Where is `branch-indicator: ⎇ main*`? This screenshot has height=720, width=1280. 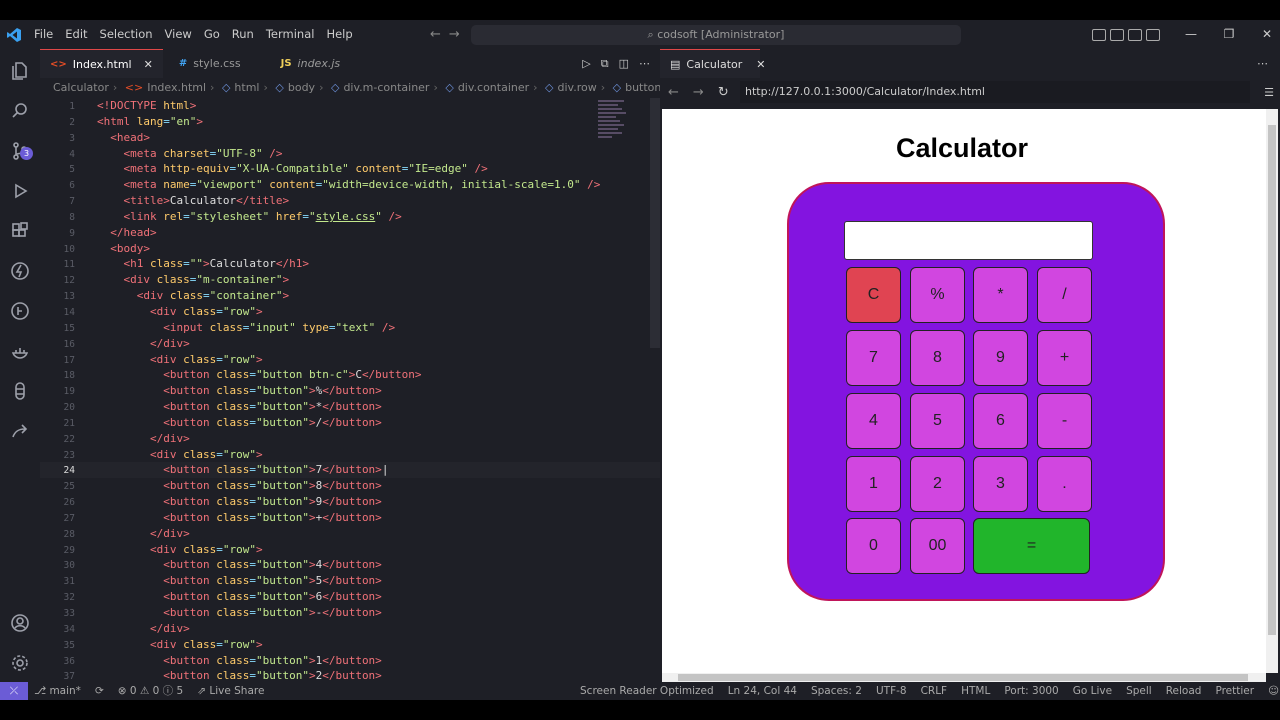 branch-indicator: ⎇ main* is located at coordinates (57, 691).